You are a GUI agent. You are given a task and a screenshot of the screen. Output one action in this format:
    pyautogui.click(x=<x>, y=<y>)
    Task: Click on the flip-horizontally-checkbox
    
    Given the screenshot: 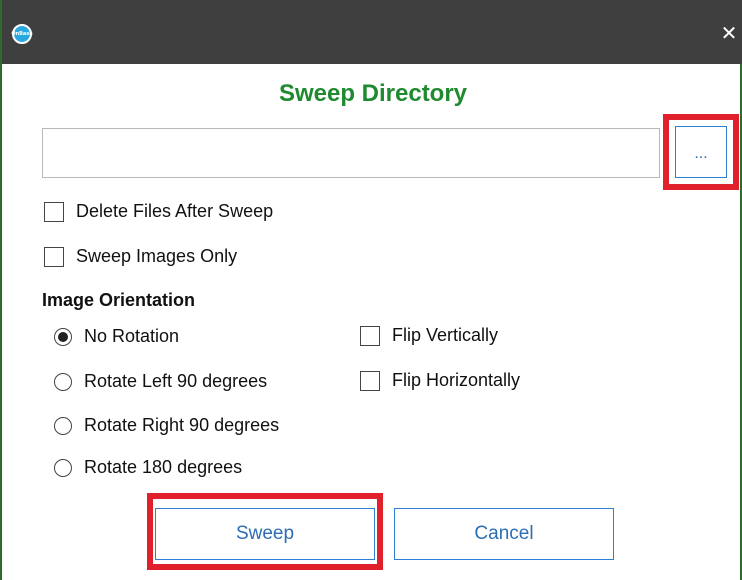 What is the action you would take?
    pyautogui.click(x=370, y=380)
    